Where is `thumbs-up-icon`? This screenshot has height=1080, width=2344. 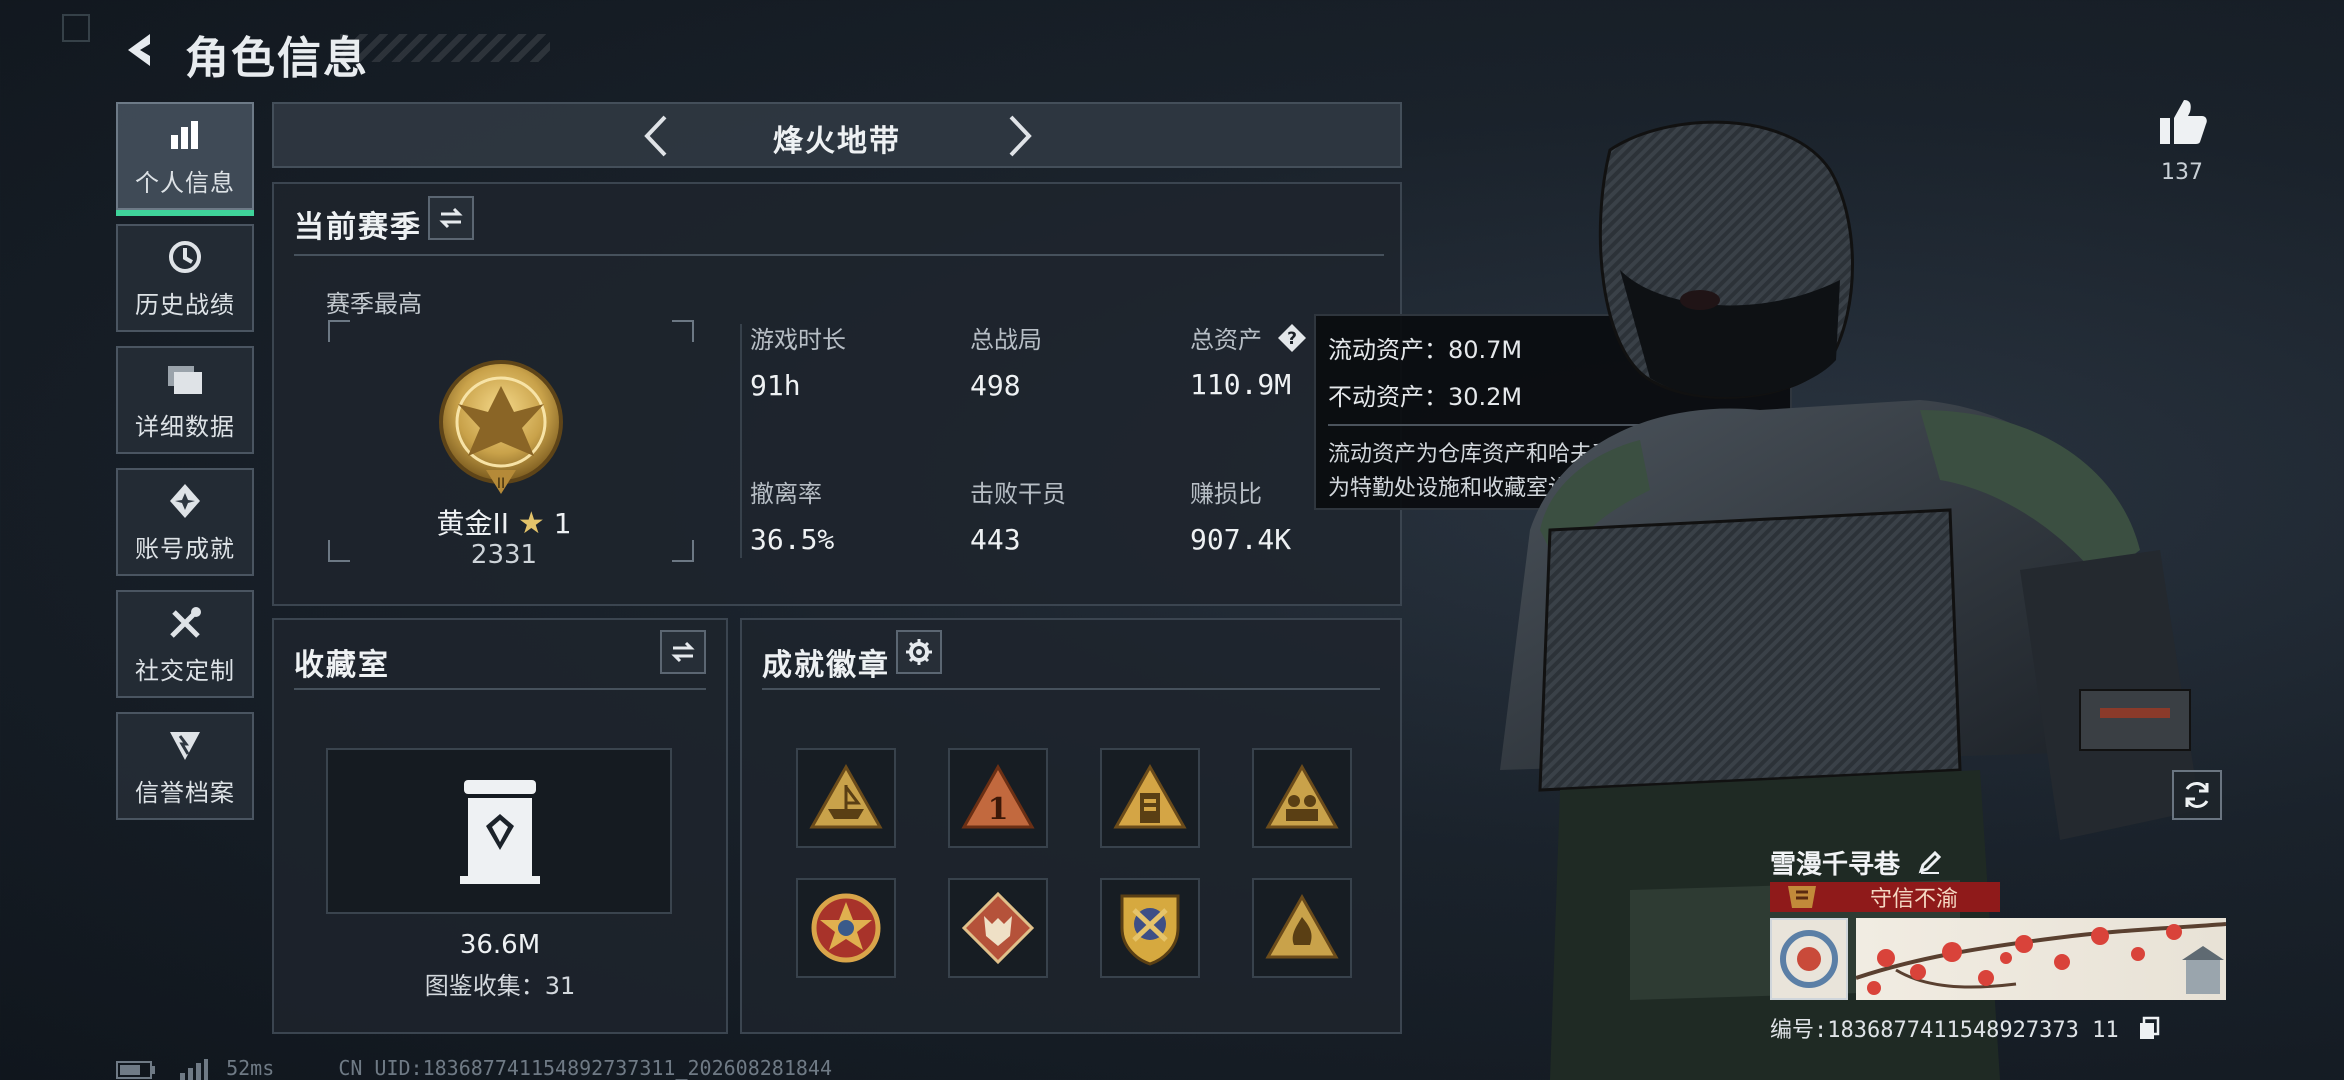
thumbs-up-icon is located at coordinates (2183, 122).